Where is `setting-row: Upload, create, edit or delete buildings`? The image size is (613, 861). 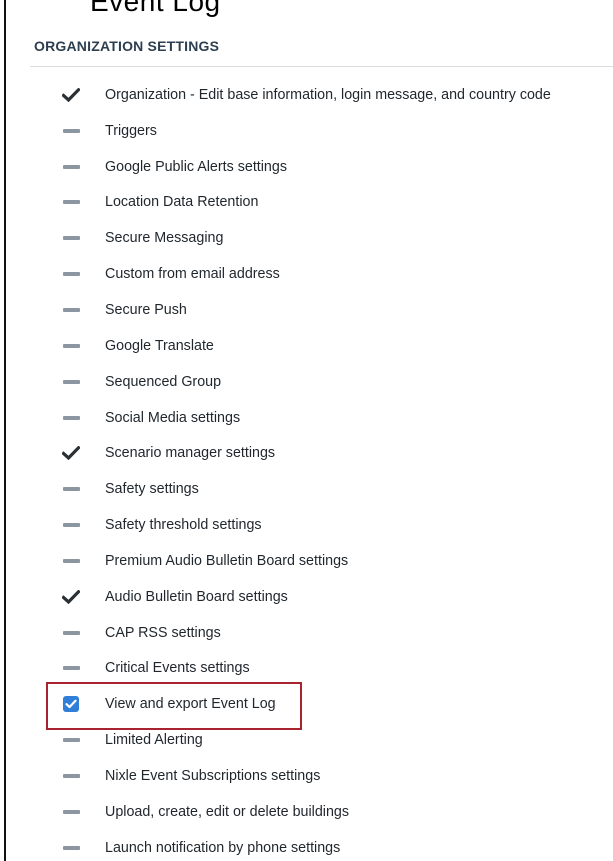 setting-row: Upload, create, edit or delete buildings is located at coordinates (306, 812).